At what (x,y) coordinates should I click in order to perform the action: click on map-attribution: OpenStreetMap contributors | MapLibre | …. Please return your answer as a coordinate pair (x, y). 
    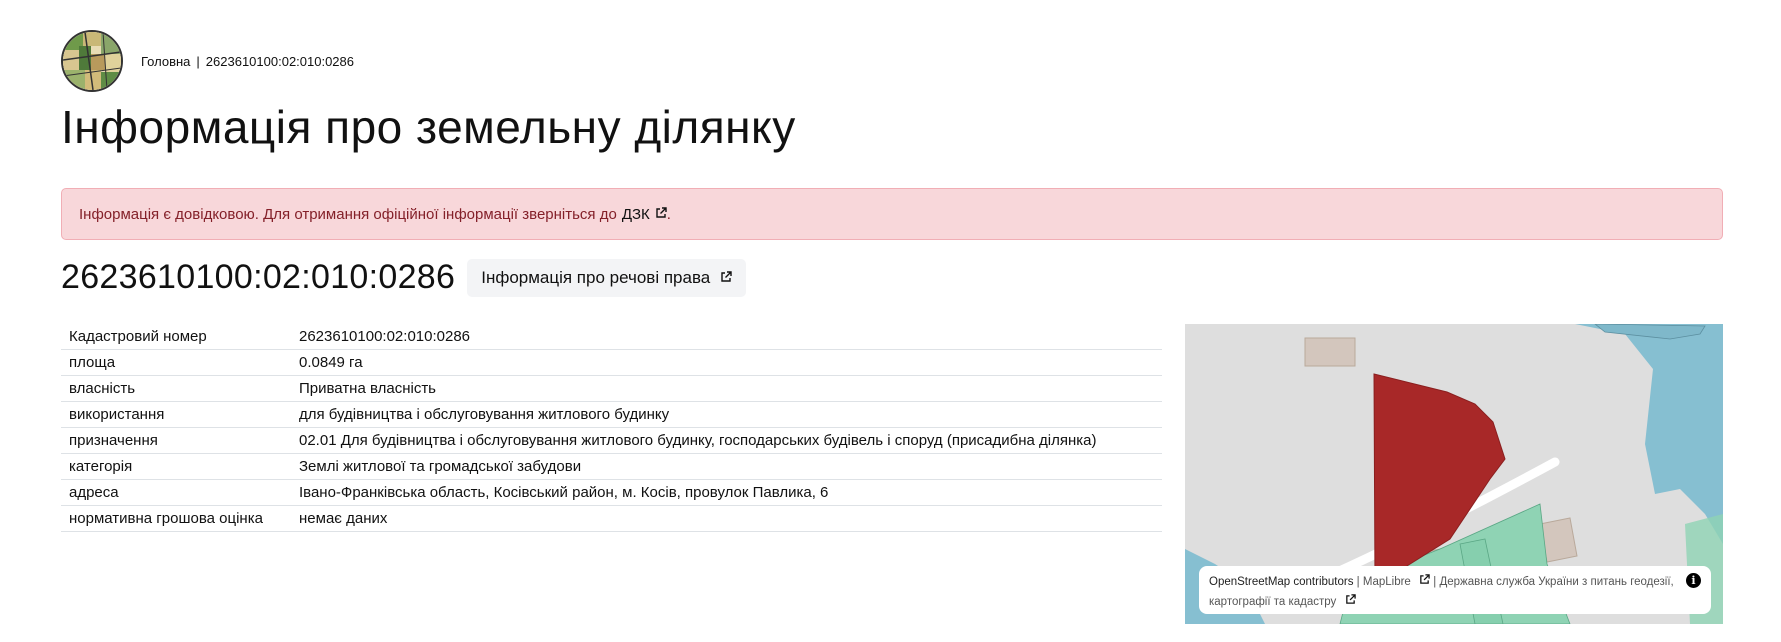
    Looking at the image, I should click on (1455, 590).